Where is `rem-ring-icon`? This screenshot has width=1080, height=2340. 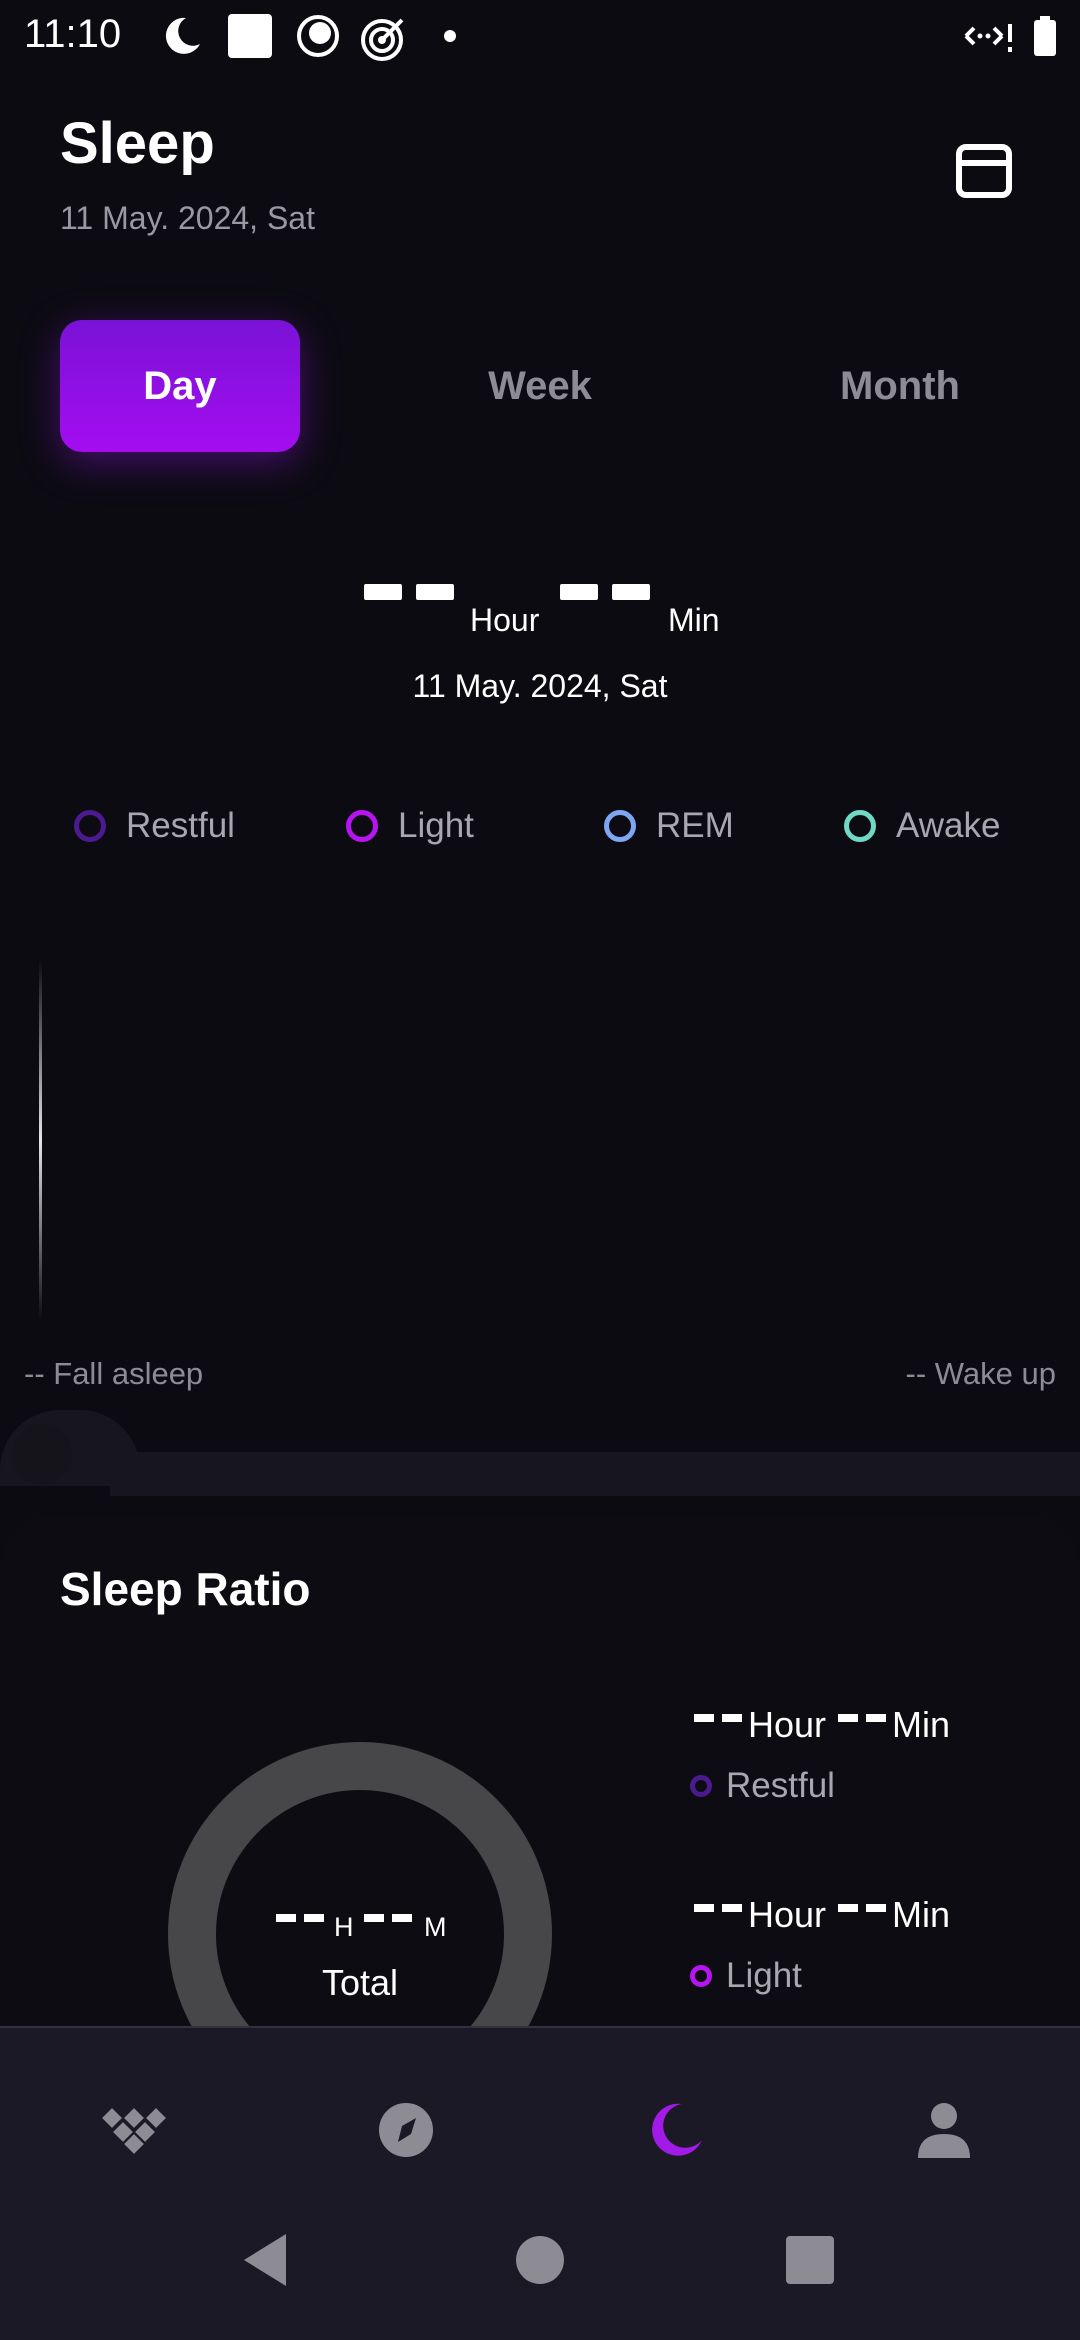 rem-ring-icon is located at coordinates (620, 826).